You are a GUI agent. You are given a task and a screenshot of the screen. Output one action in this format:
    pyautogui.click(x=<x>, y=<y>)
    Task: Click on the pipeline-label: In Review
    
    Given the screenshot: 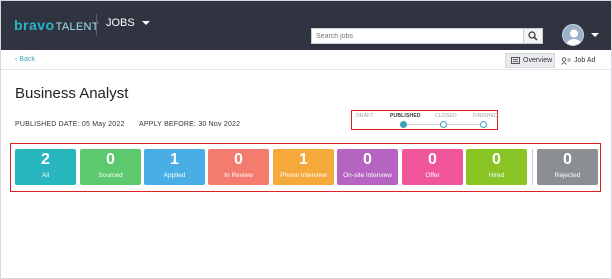 What is the action you would take?
    pyautogui.click(x=238, y=175)
    